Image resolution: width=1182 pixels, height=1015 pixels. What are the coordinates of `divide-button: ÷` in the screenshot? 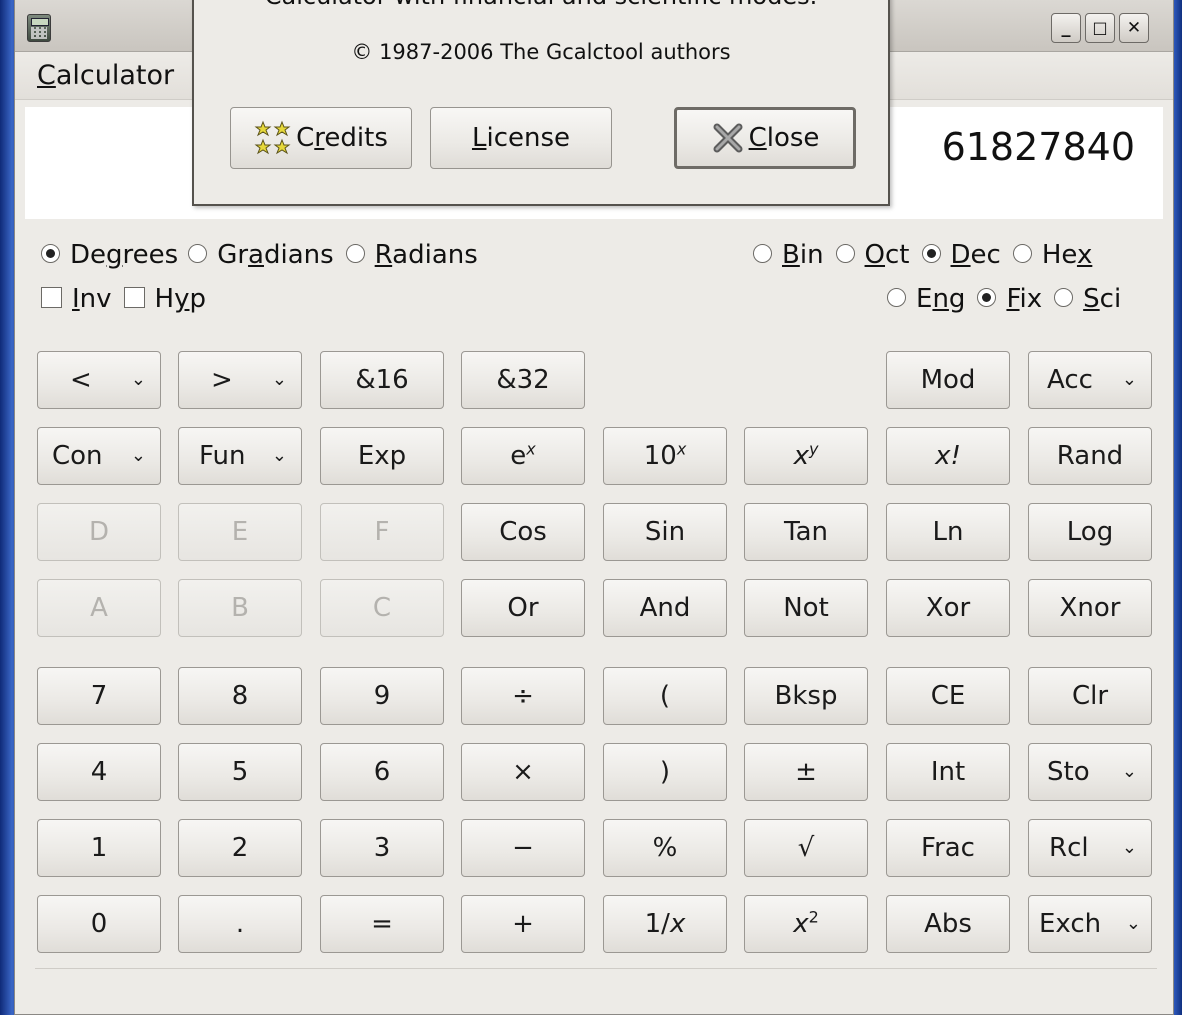 It's located at (523, 696).